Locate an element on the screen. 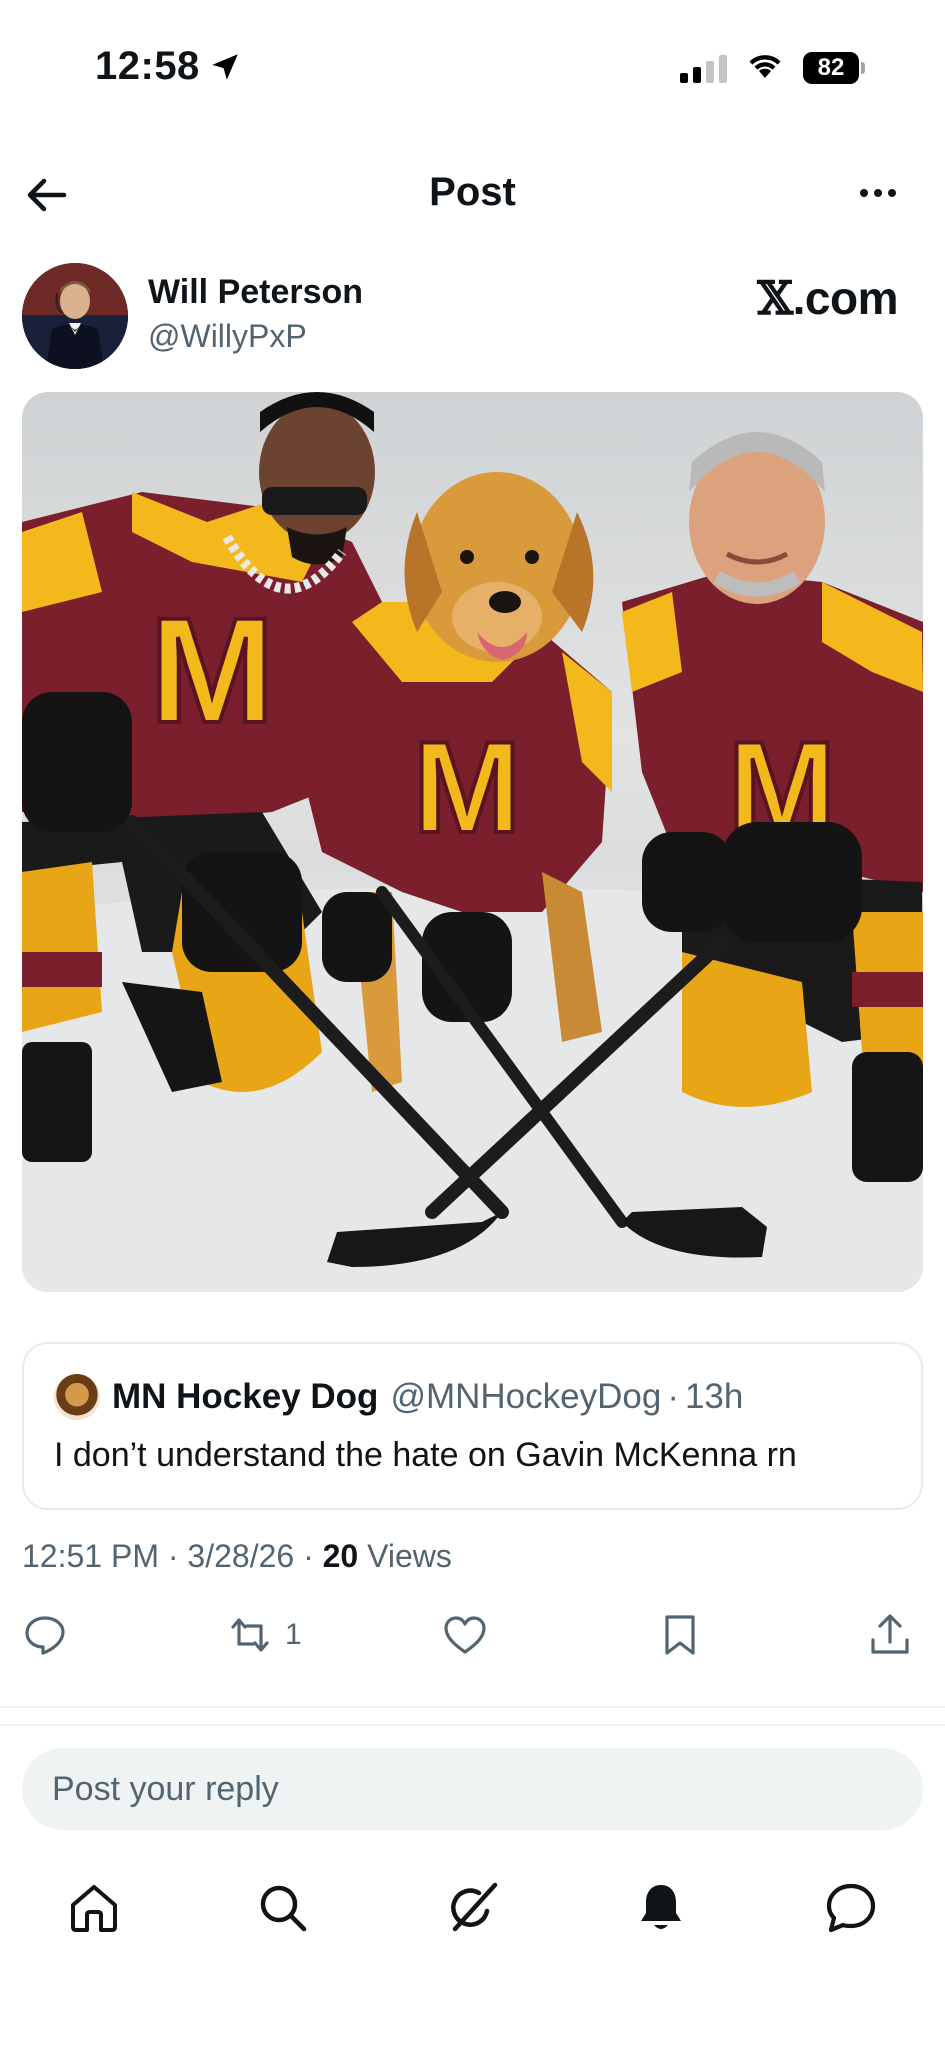 The height and width of the screenshot is (2048, 945). avatar-image is located at coordinates (75, 316).